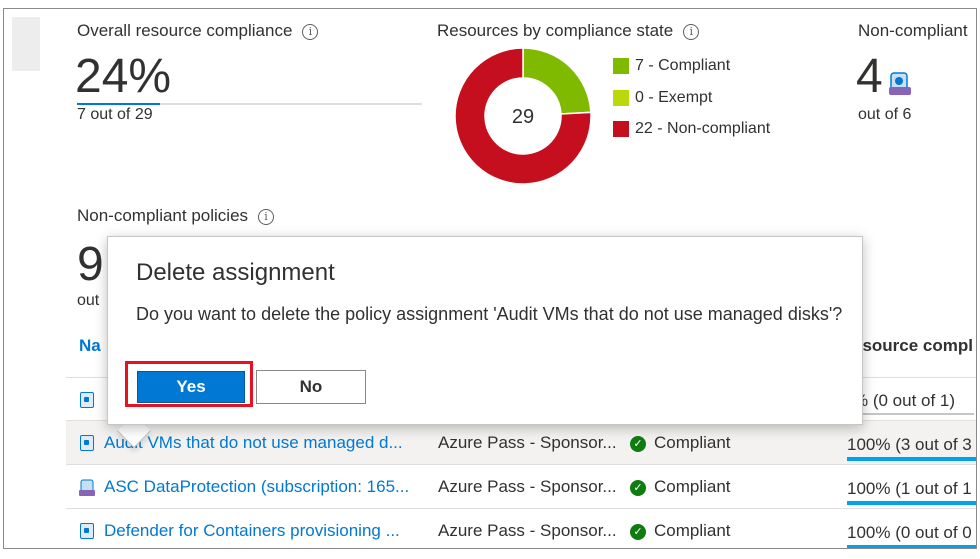 This screenshot has height=559, width=980. What do you see at coordinates (909, 532) in the screenshot?
I see `resource-compliance-value: 100% (0 out of 0` at bounding box center [909, 532].